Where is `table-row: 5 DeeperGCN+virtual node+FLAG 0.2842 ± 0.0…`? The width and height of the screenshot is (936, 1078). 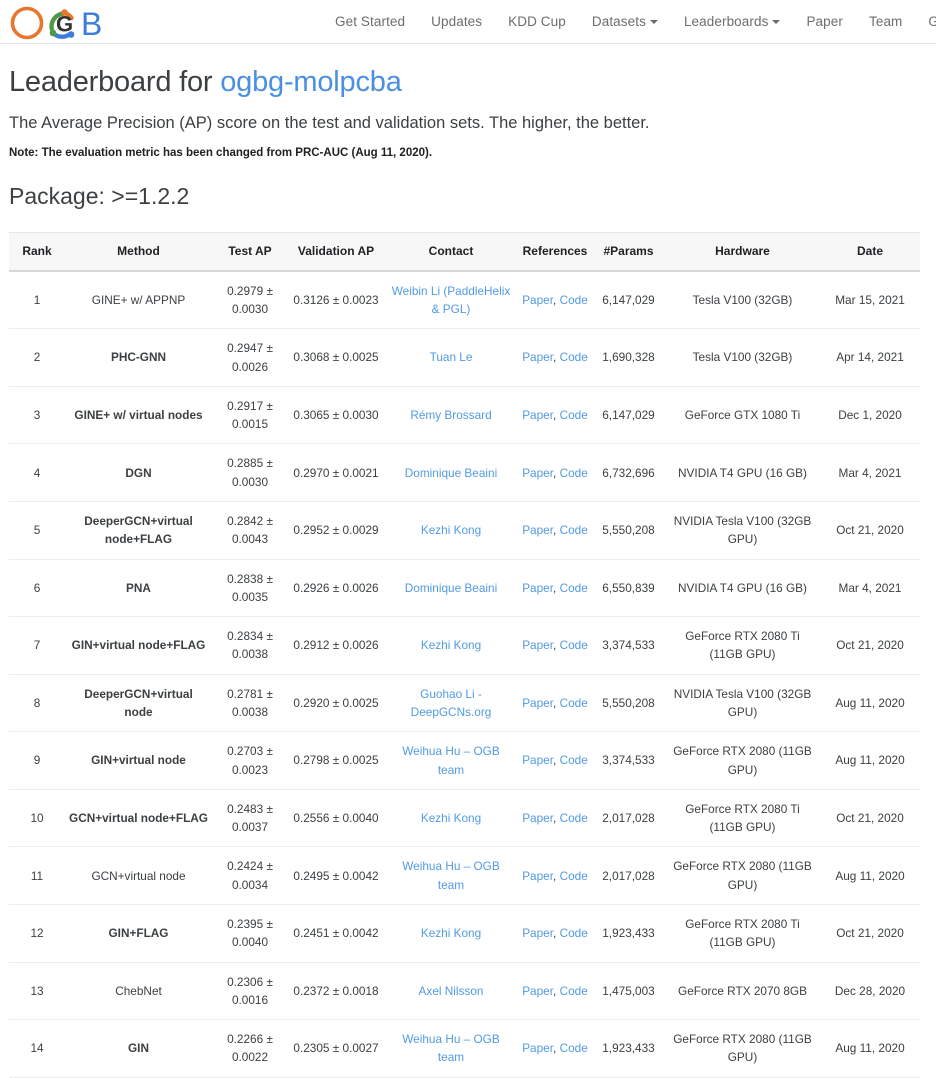
table-row: 5 DeeperGCN+virtual node+FLAG 0.2842 ± 0.0… is located at coordinates (464, 530).